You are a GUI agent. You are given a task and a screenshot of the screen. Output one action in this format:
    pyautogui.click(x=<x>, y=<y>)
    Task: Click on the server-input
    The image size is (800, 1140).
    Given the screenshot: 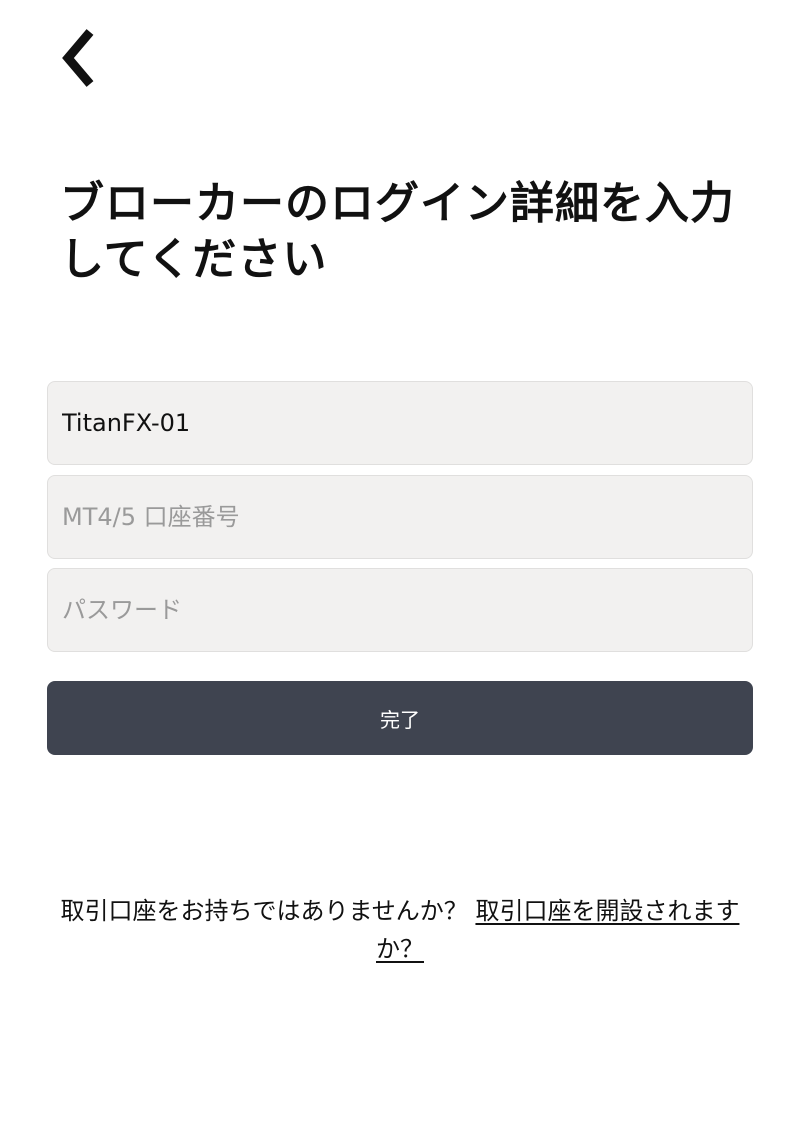 What is the action you would take?
    pyautogui.click(x=400, y=423)
    